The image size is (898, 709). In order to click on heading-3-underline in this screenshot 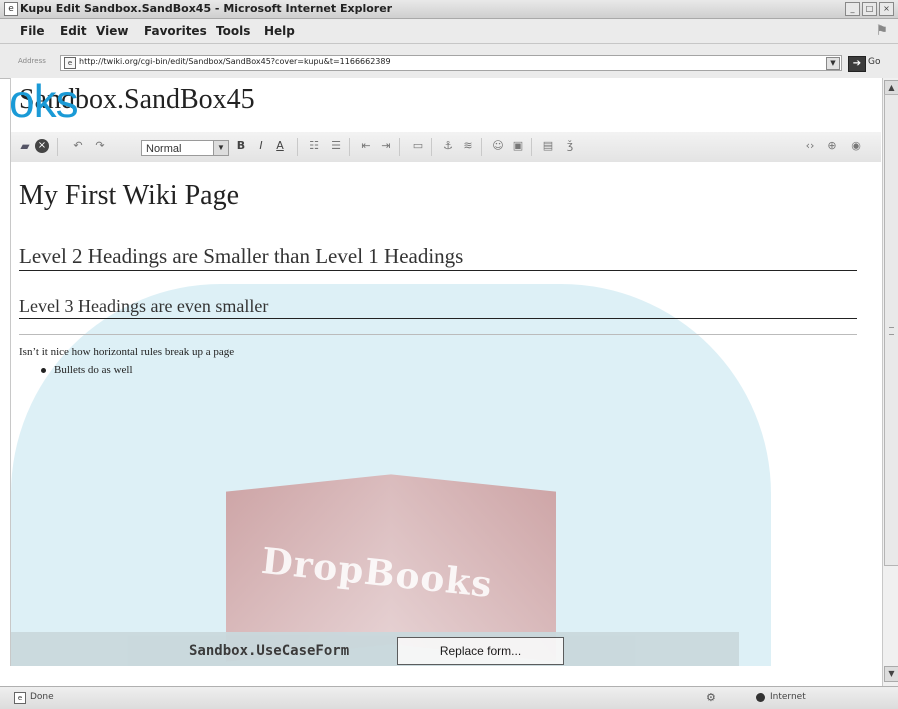, I will do `click(438, 318)`.